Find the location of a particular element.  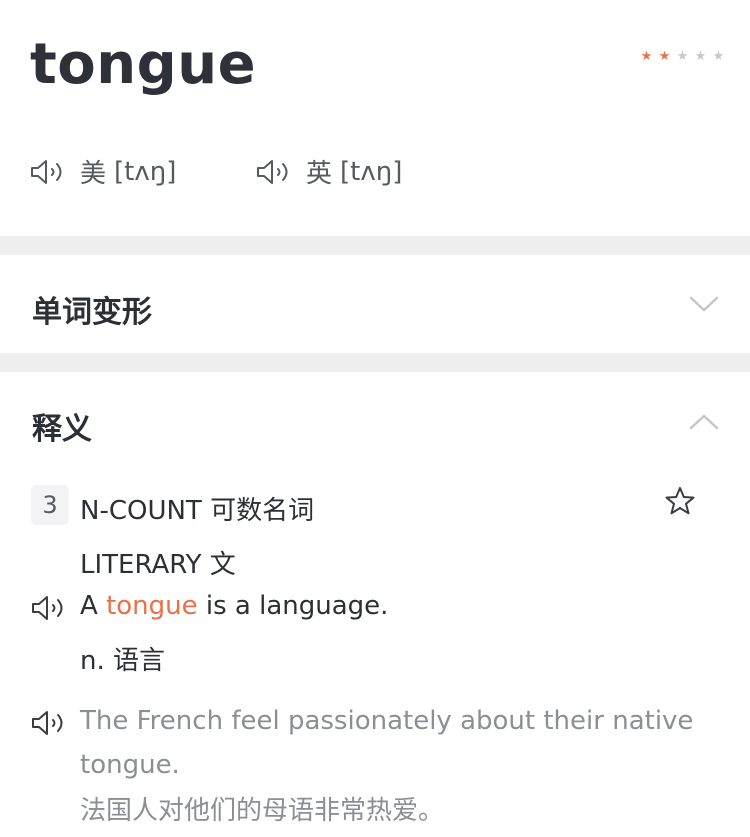

pronunciation-us: 美 [tʌŋ] is located at coordinates (103, 171).